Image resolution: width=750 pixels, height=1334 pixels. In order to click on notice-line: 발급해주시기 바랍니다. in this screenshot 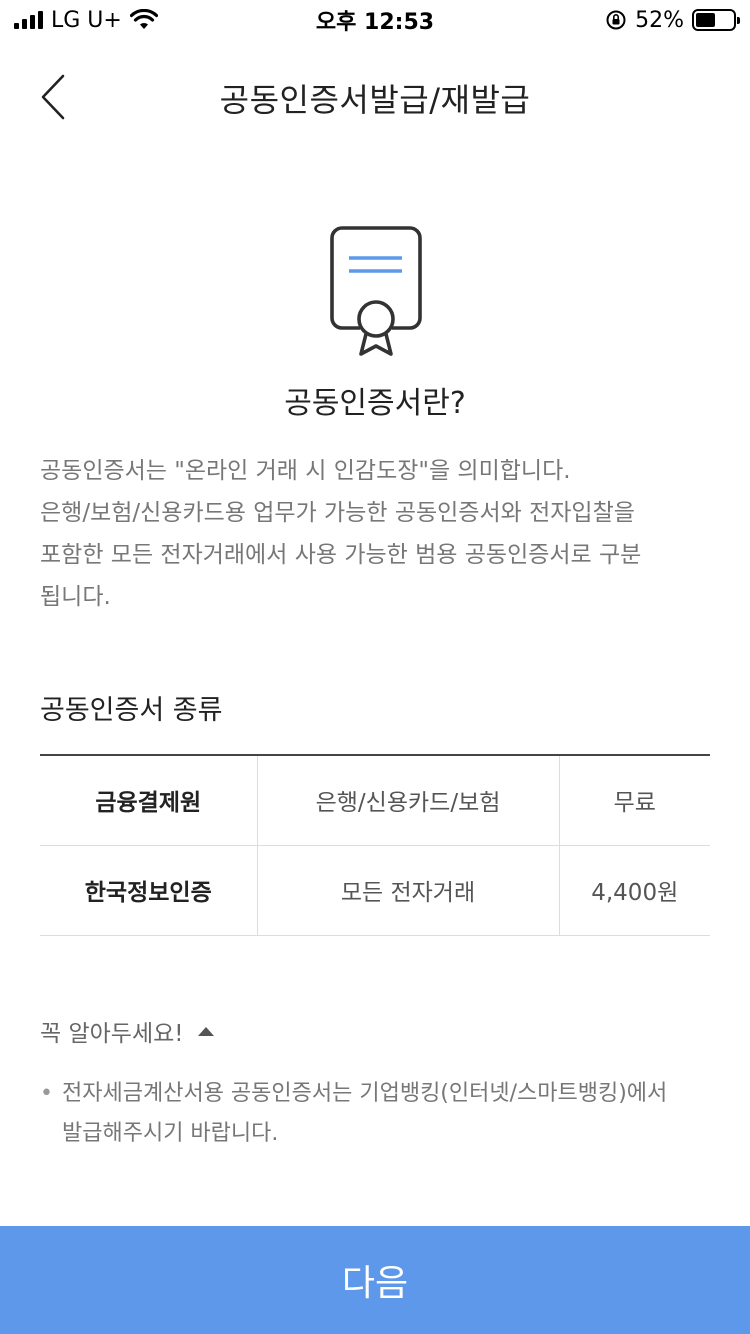, I will do `click(170, 1133)`.